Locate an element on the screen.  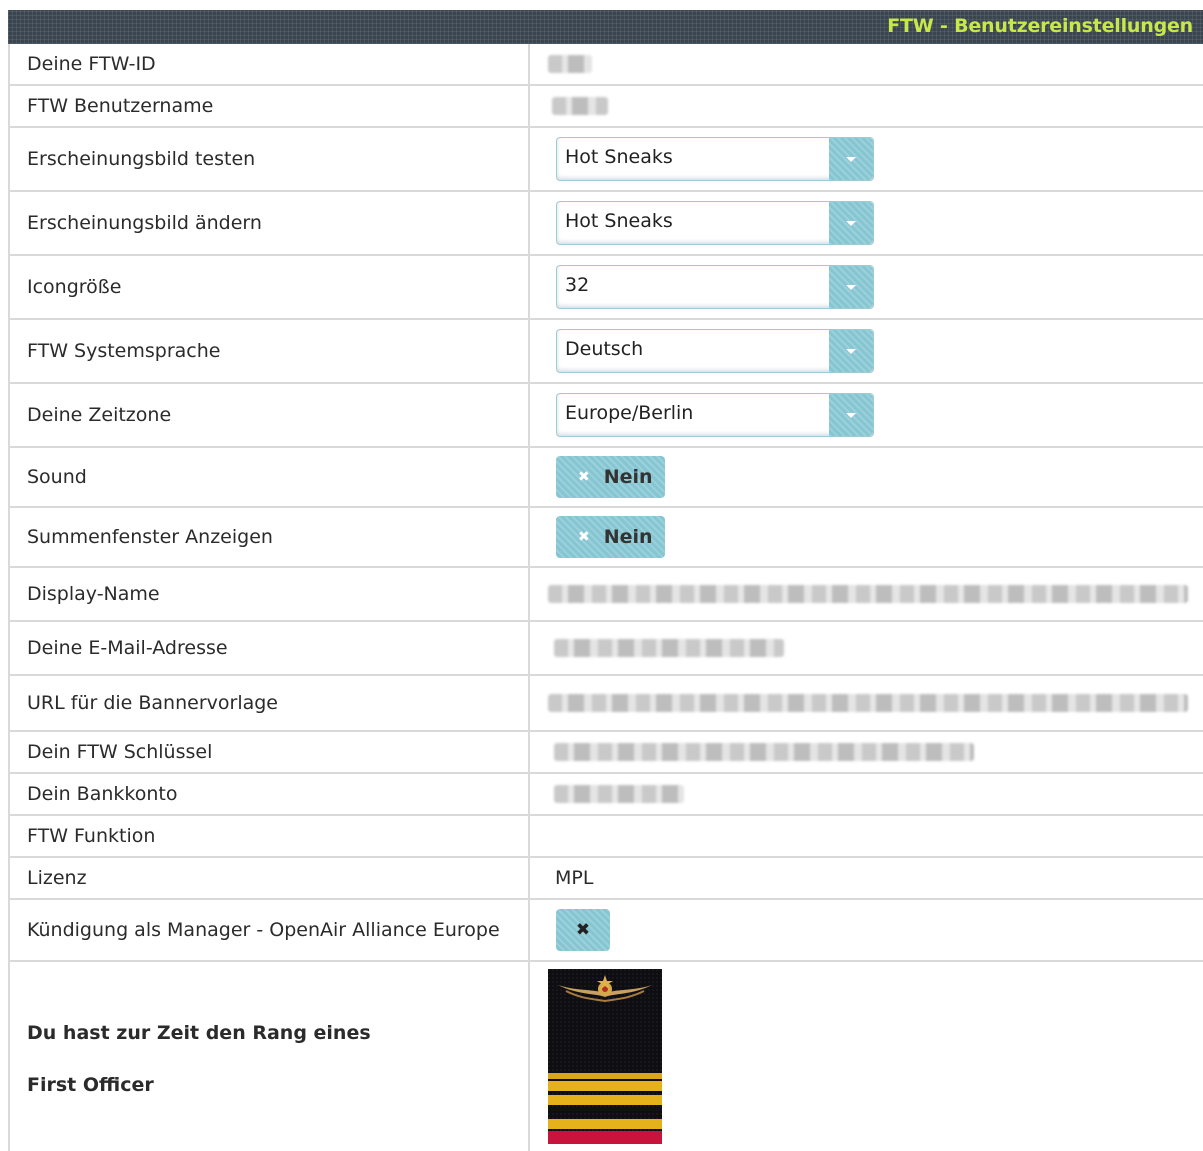
settings-header: FTW - Benutzereinstellungen is located at coordinates (605, 27).